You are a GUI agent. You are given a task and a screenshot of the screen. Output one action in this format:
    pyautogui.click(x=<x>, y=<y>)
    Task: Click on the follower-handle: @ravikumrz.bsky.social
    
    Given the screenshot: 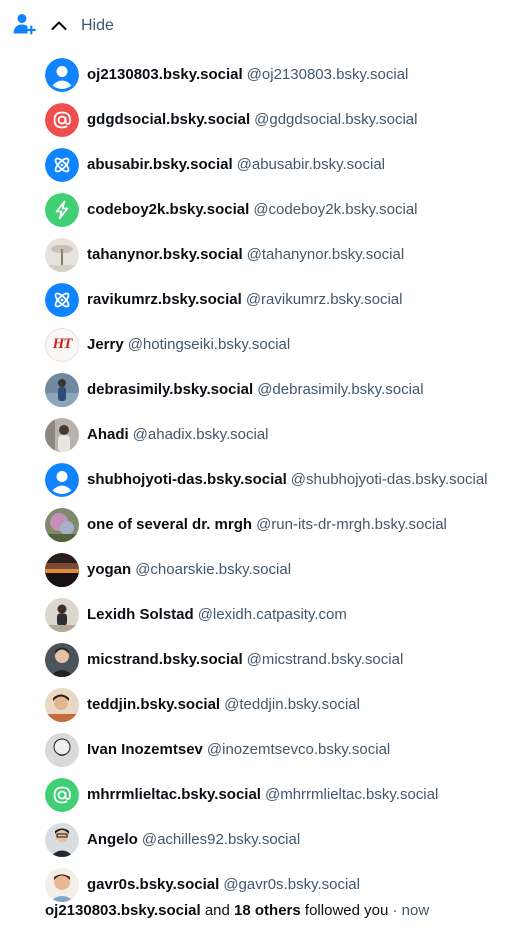 What is the action you would take?
    pyautogui.click(x=324, y=299)
    